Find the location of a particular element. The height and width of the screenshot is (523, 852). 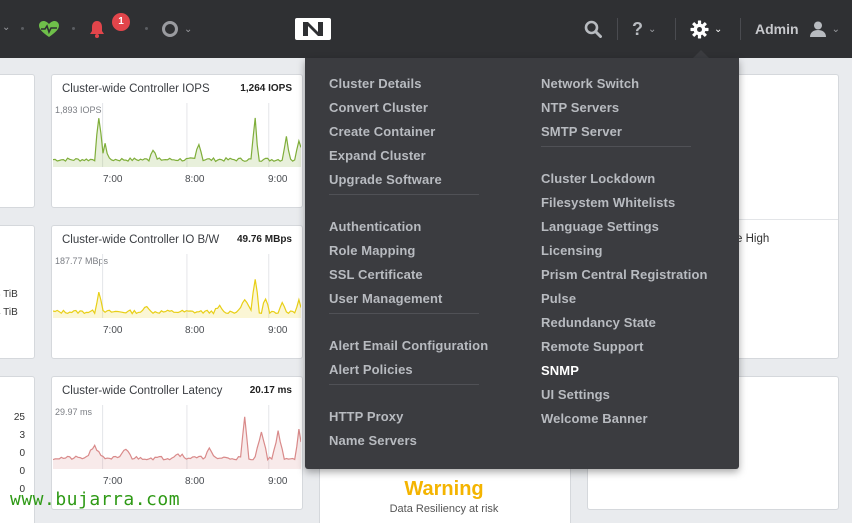

capacity-value: 4 TiB is located at coordinates (9, 312).